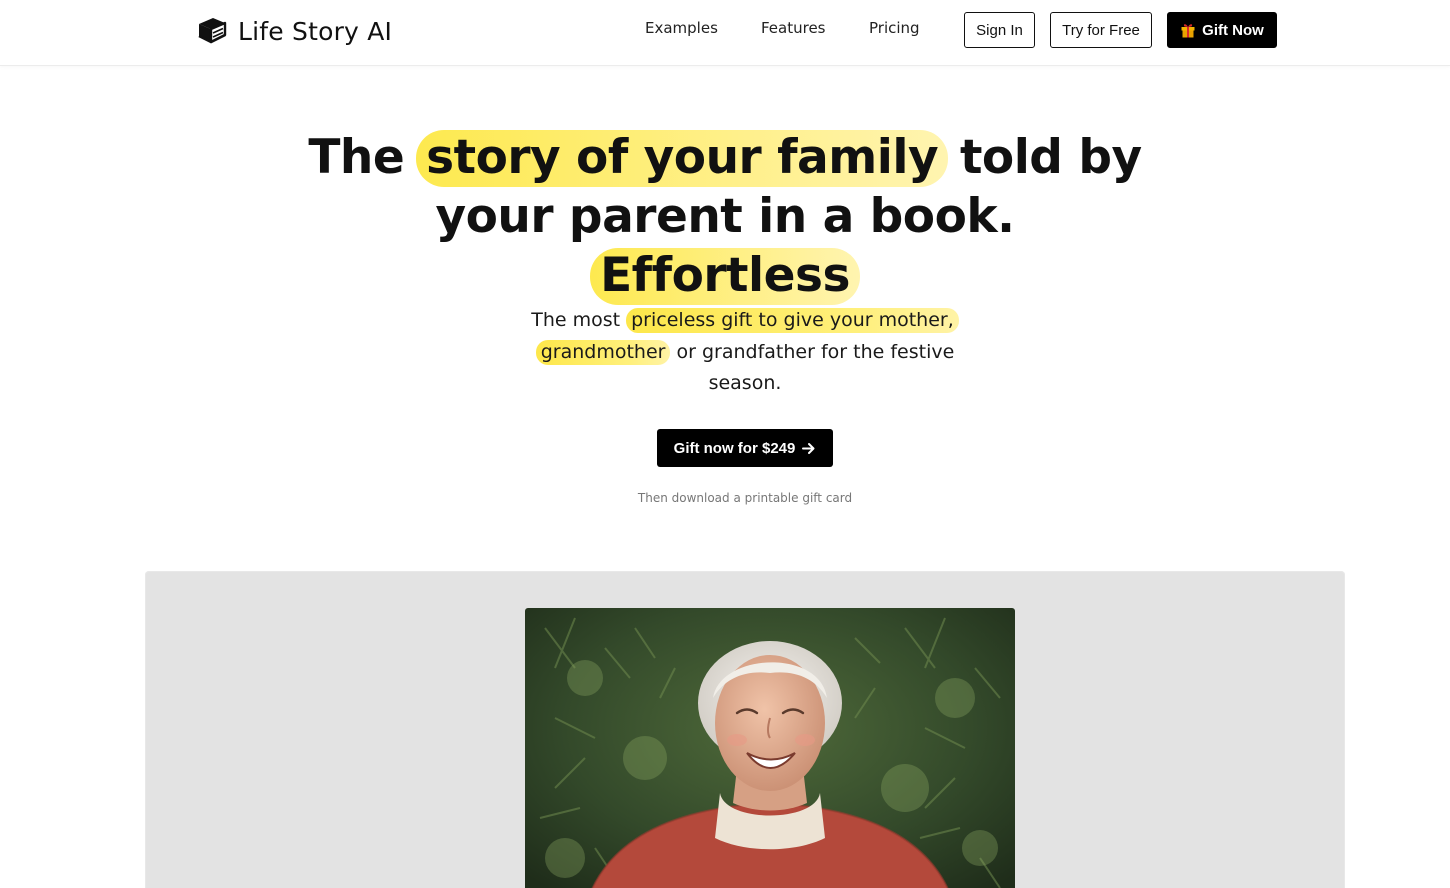 The height and width of the screenshot is (888, 1450). Describe the element at coordinates (315, 31) in the screenshot. I see `brand-name: Life Story AI` at that location.